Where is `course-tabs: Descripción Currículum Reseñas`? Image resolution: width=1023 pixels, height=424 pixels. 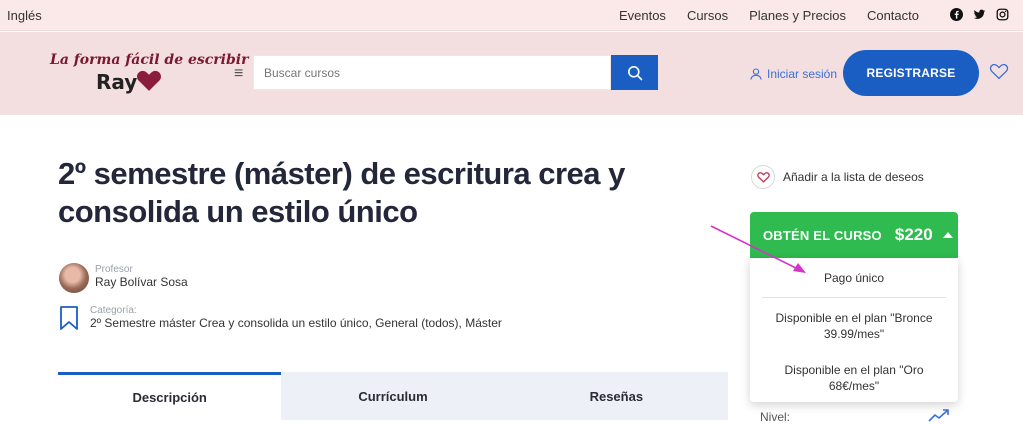 course-tabs: Descripción Currículum Reseñas is located at coordinates (393, 396).